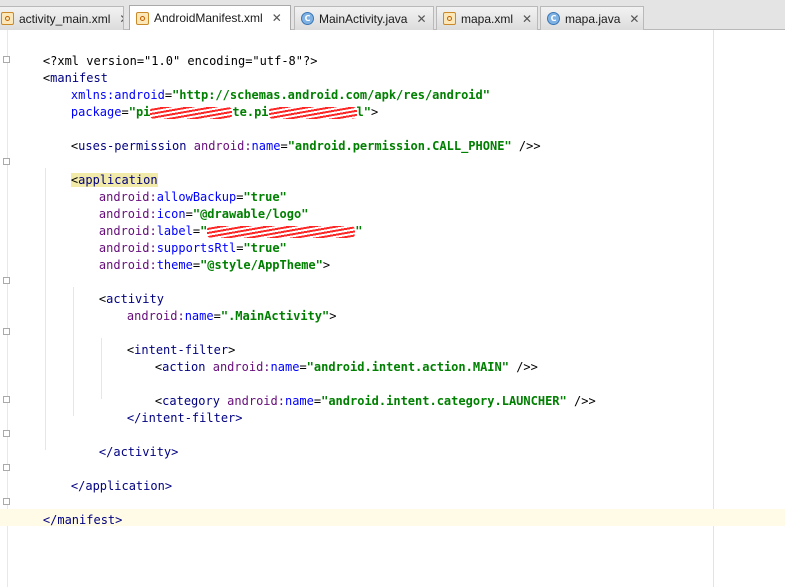 The height and width of the screenshot is (587, 785). Describe the element at coordinates (96, 112) in the screenshot. I see `attr-name: package` at that location.